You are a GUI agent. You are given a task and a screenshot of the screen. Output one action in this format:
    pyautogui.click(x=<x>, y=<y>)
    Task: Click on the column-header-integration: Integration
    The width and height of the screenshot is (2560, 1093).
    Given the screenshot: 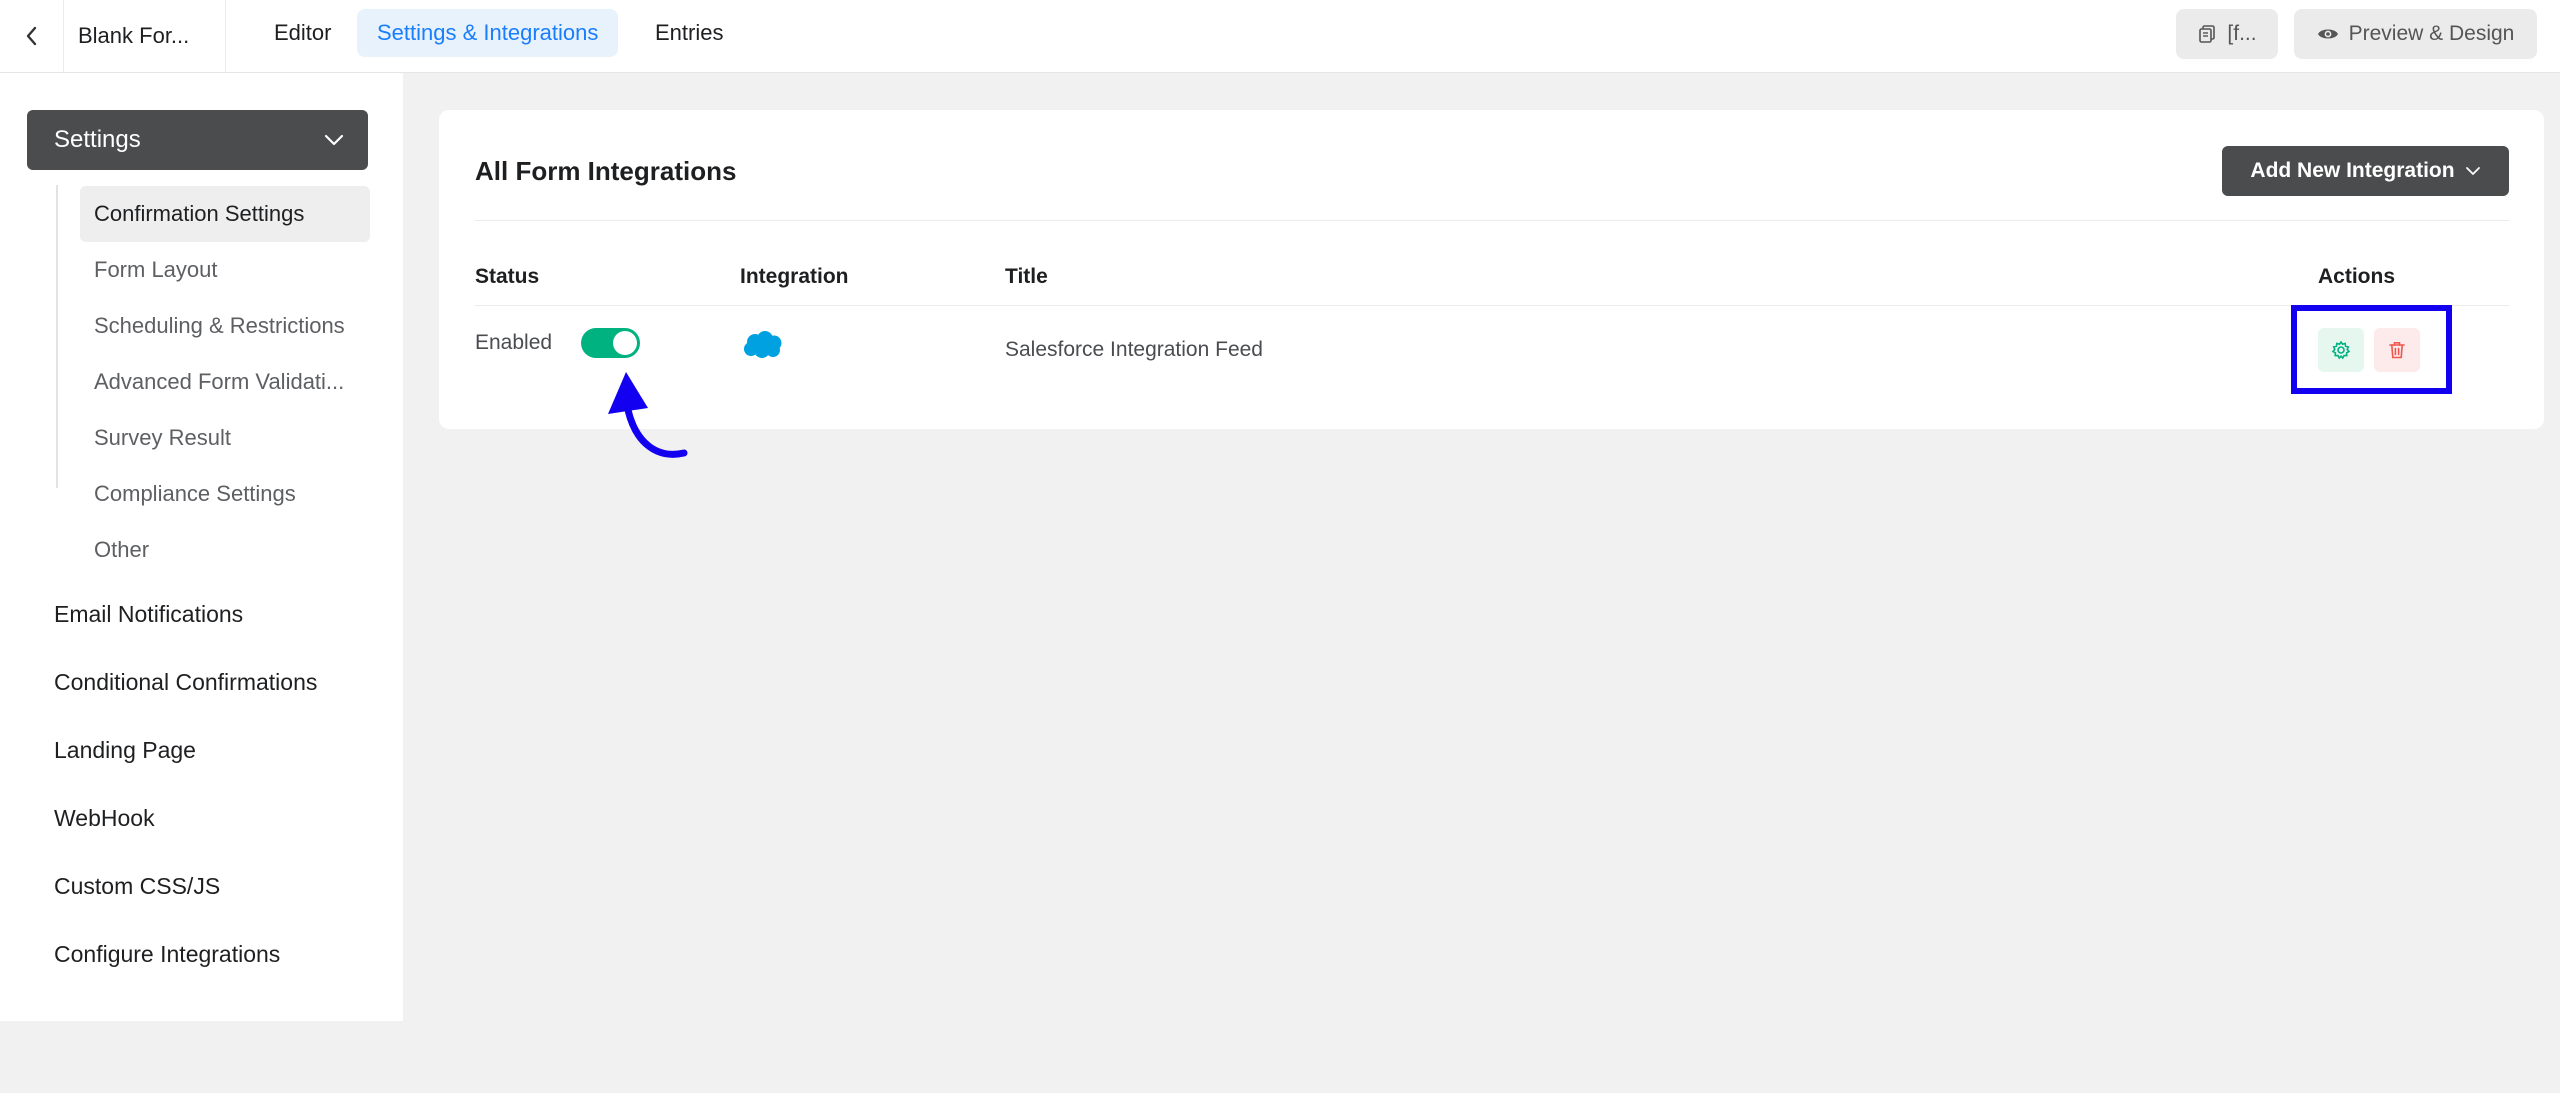 What is the action you would take?
    pyautogui.click(x=794, y=276)
    